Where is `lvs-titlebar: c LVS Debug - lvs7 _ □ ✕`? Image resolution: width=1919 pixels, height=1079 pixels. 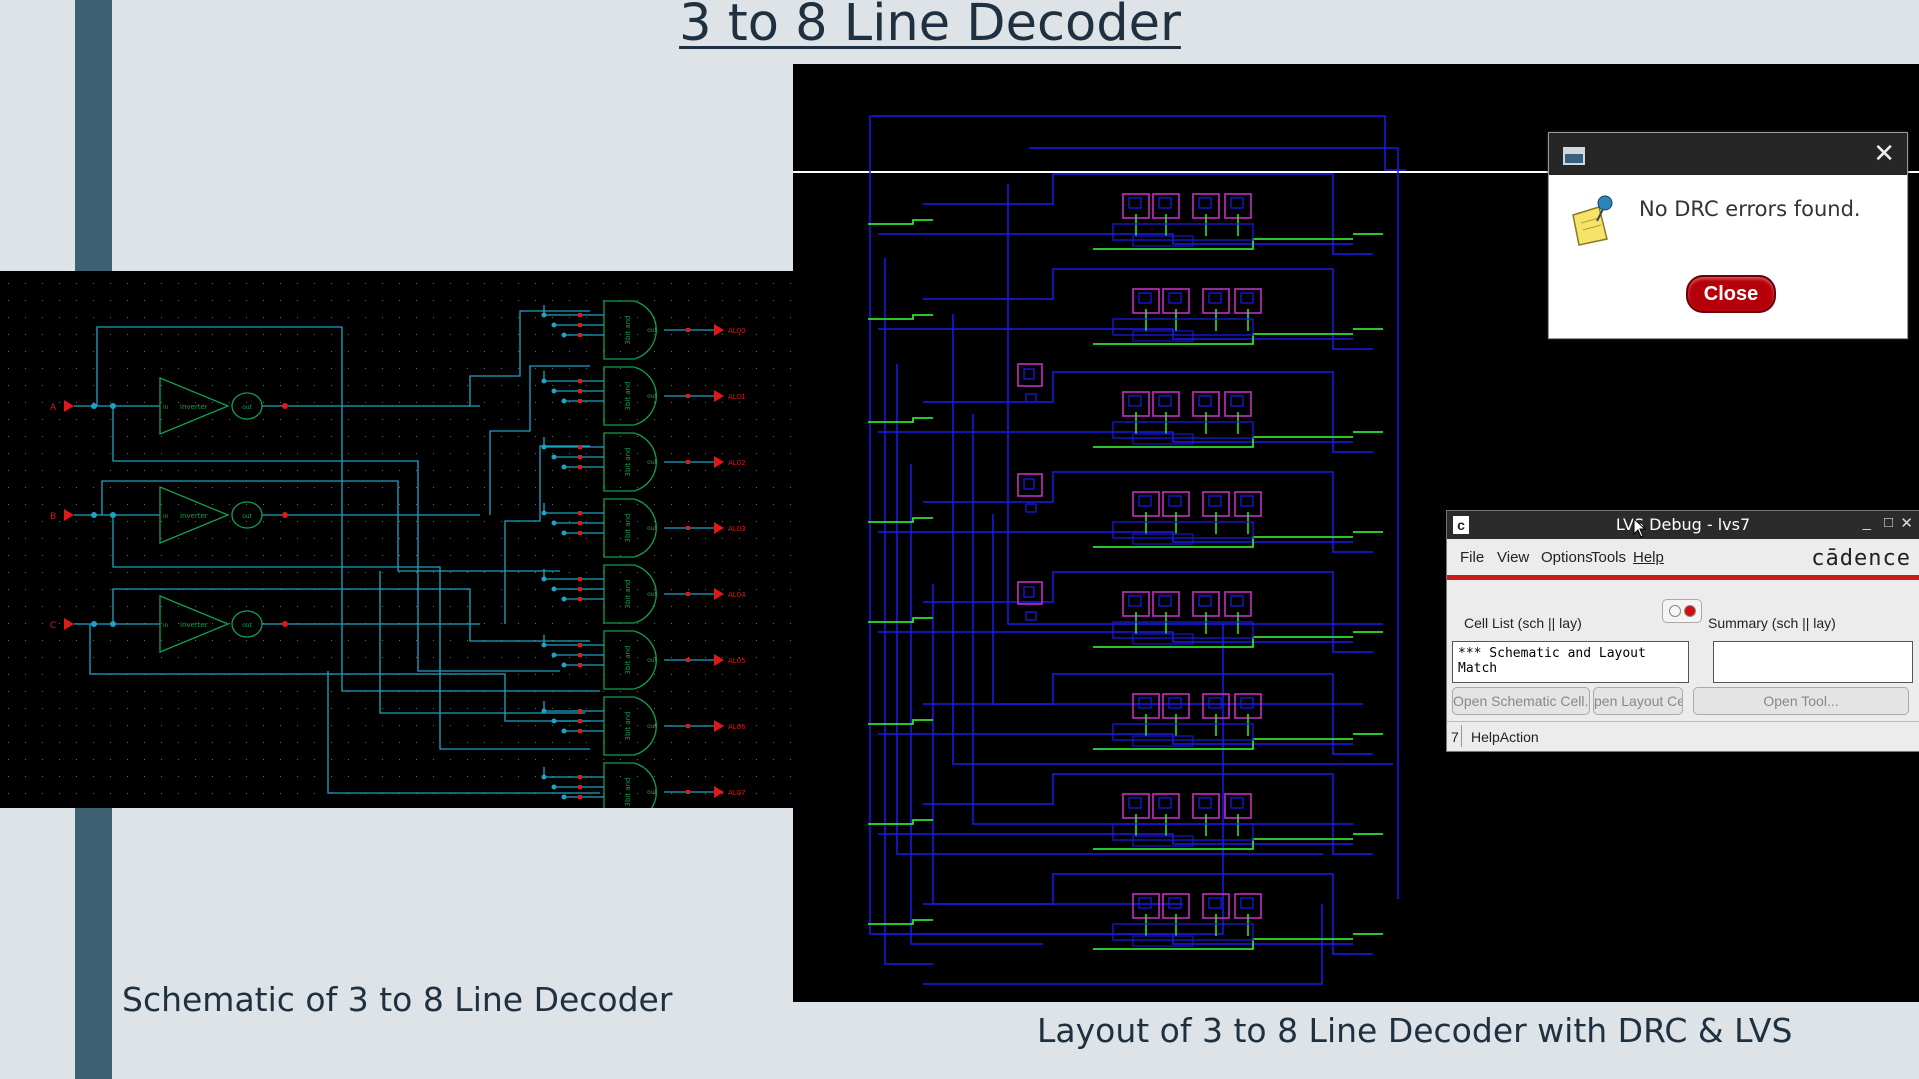 lvs-titlebar: c LVS Debug - lvs7 _ □ ✕ is located at coordinates (1683, 525).